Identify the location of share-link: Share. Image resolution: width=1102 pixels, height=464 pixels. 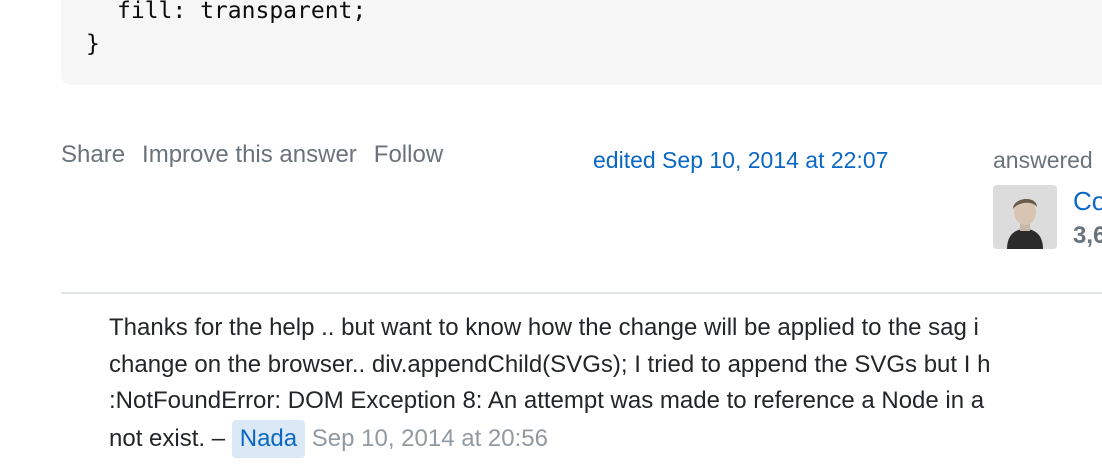
(93, 155).